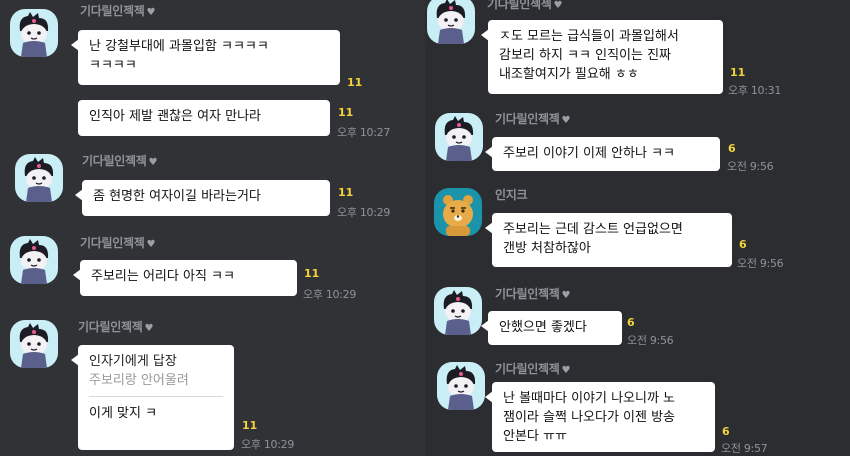 The image size is (850, 456). I want to click on ryan-profile-icon, so click(458, 215).